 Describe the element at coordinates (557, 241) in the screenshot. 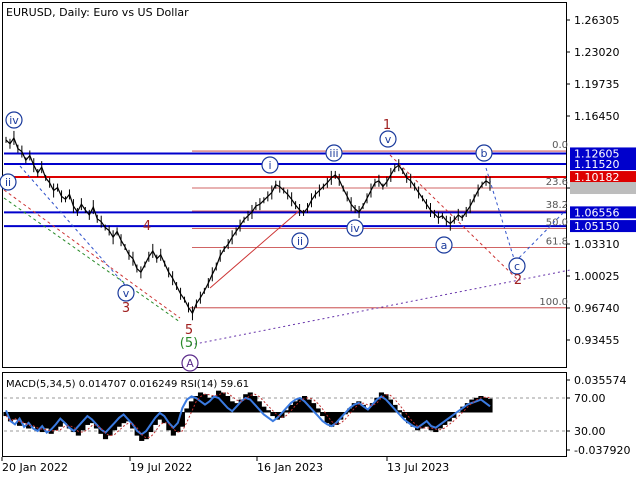

I see `fib-label: 61.8` at that location.